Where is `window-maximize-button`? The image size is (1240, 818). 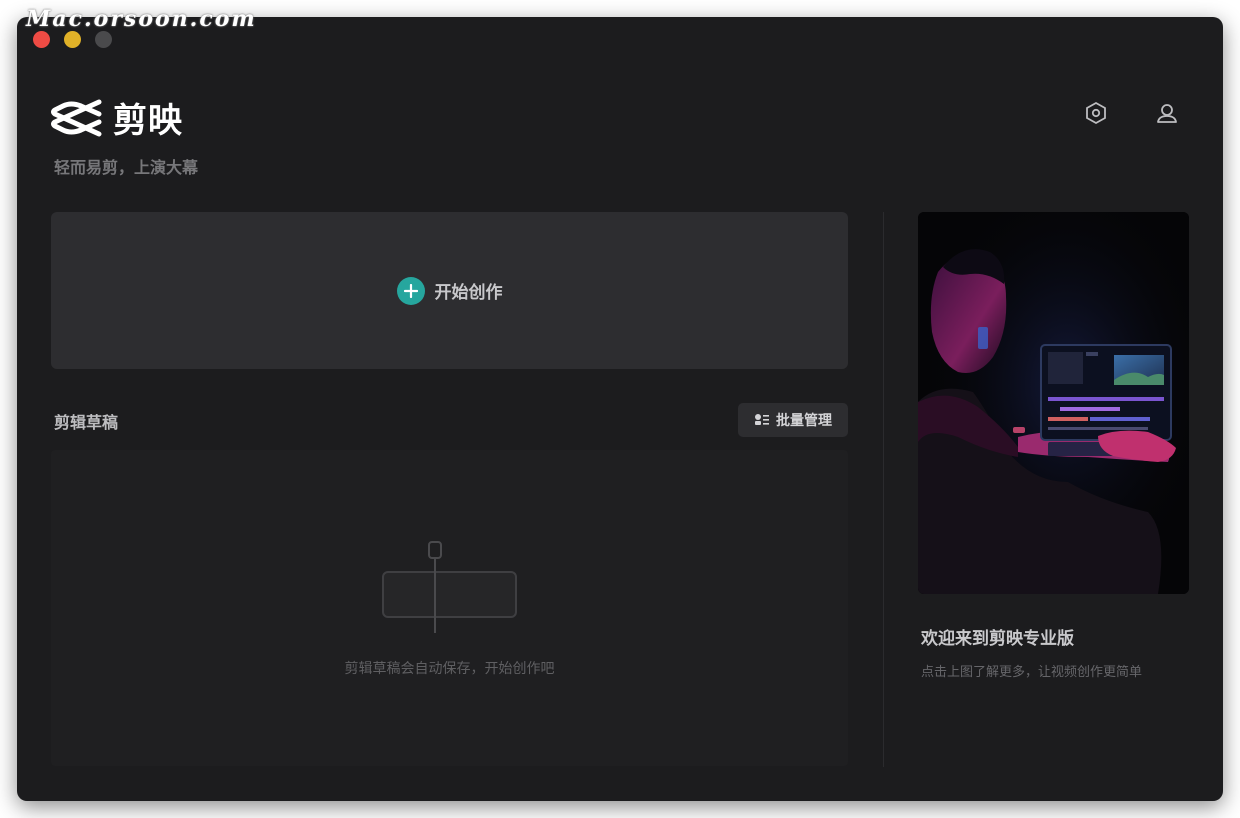 window-maximize-button is located at coordinates (103, 39).